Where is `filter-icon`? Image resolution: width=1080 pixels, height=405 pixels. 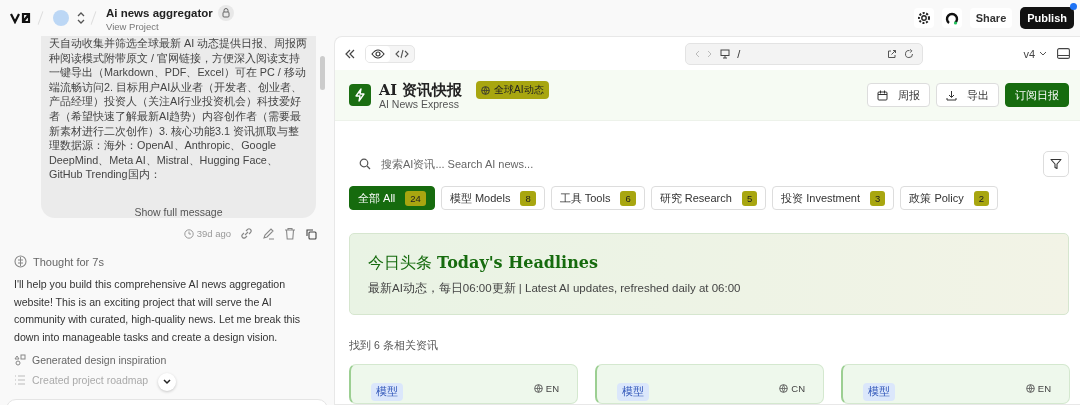 filter-icon is located at coordinates (1056, 164).